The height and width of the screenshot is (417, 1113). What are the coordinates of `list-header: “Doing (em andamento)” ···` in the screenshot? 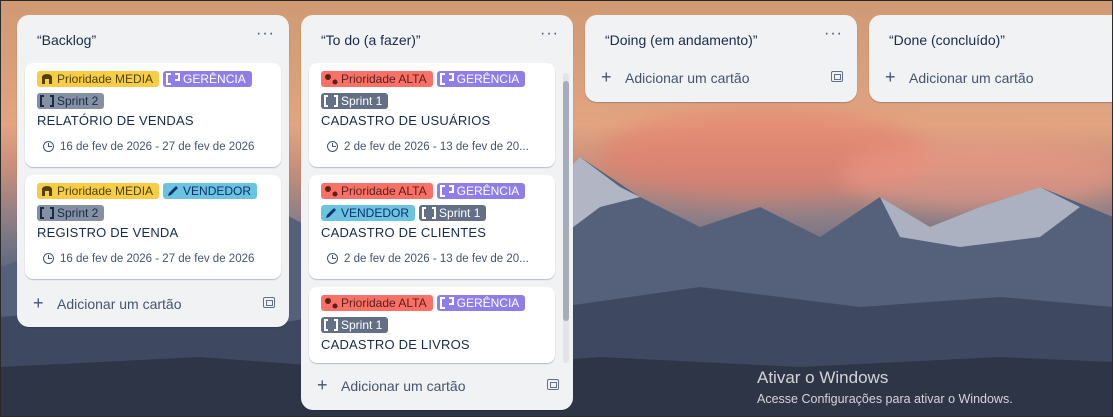 It's located at (721, 39).